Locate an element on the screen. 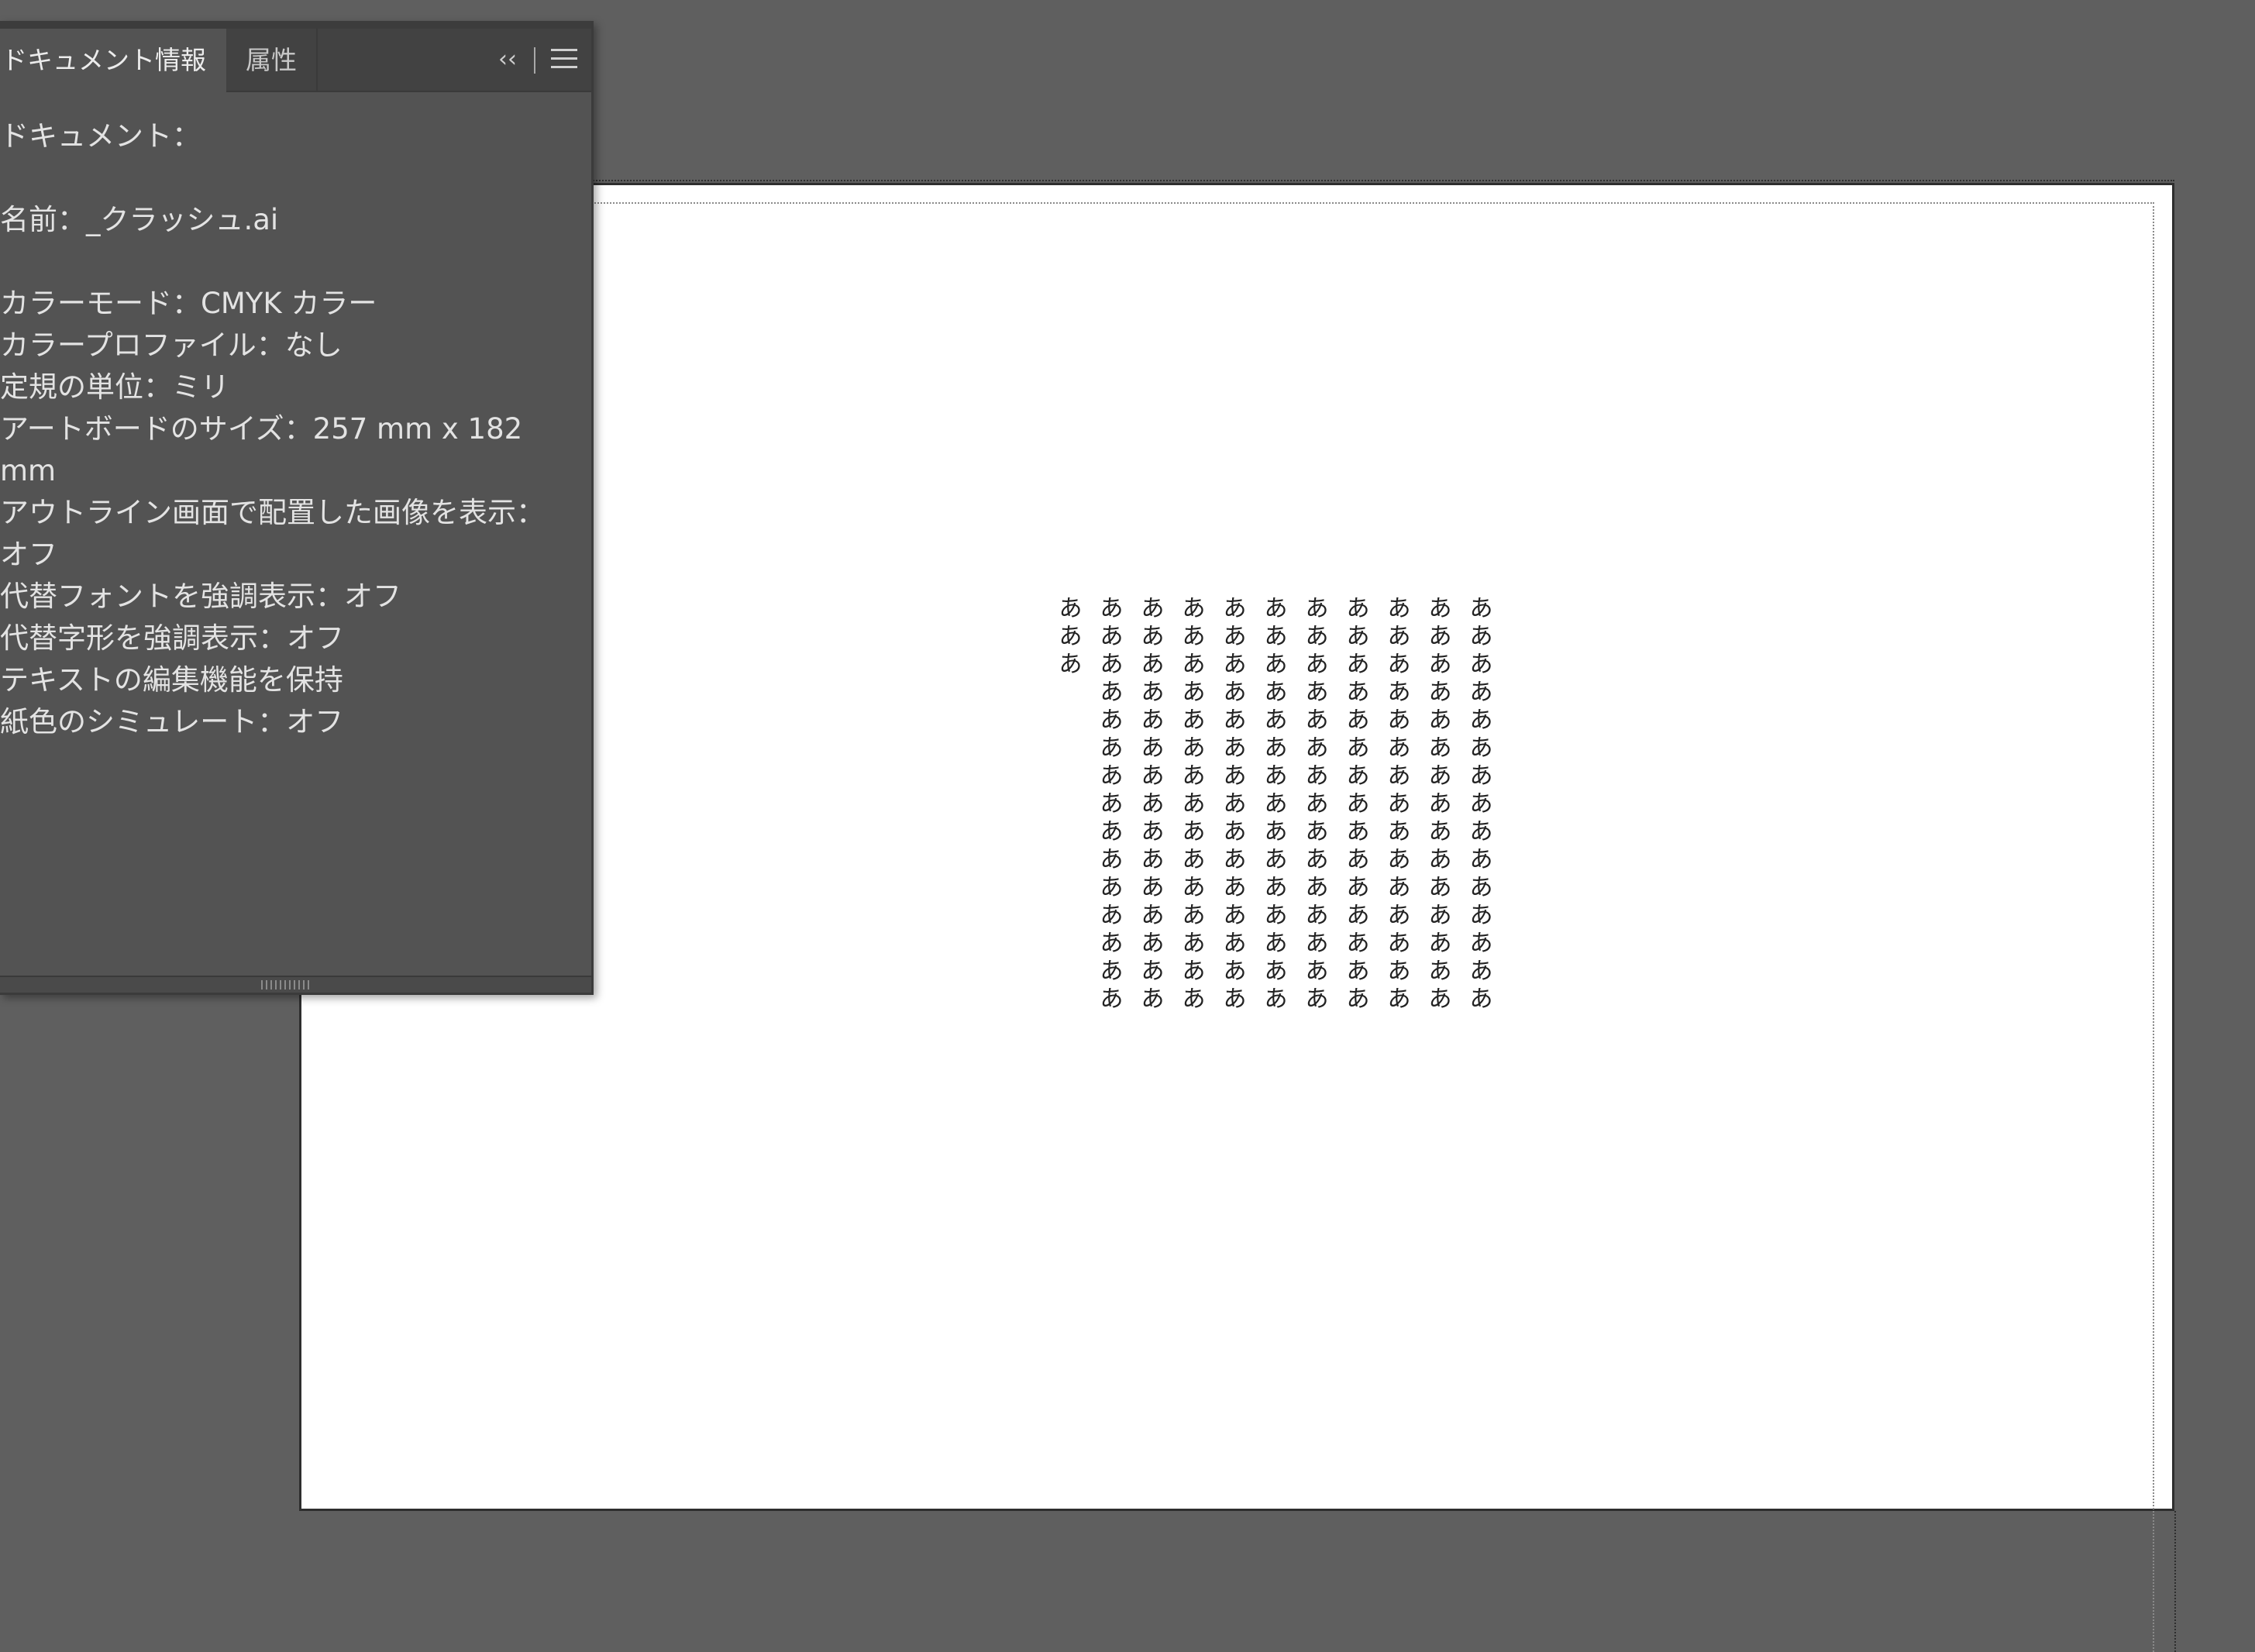 Image resolution: width=2255 pixels, height=1652 pixels. info-line: オフ is located at coordinates (29, 554).